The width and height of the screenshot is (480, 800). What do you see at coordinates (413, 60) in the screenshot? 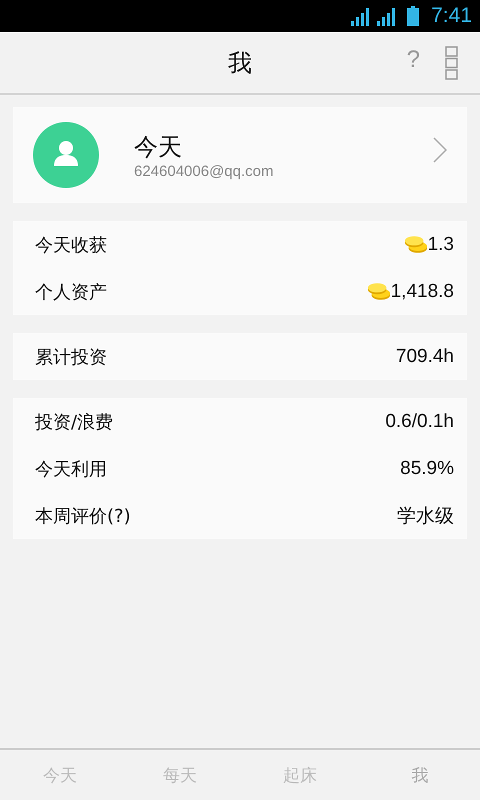
I see `help-button: ?` at bounding box center [413, 60].